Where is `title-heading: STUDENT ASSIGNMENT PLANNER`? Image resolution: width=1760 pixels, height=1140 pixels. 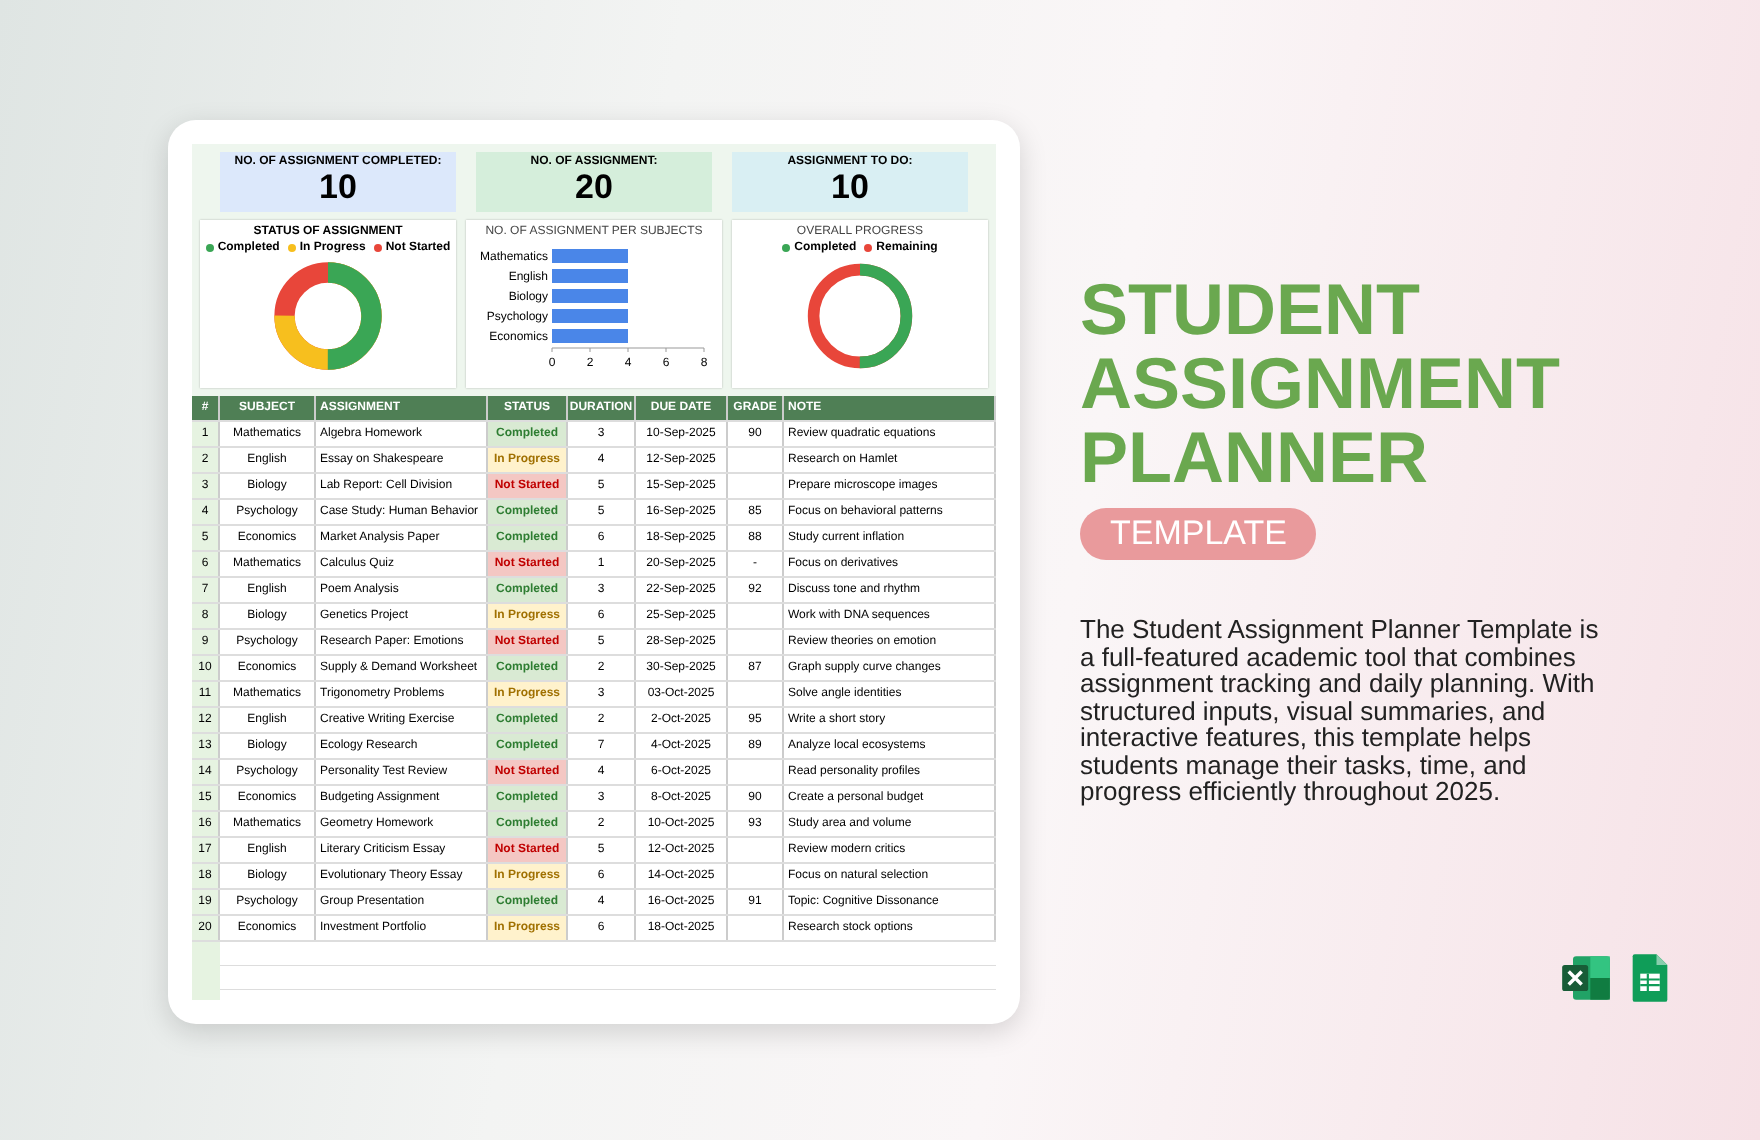 title-heading: STUDENT ASSIGNMENT PLANNER is located at coordinates (1320, 383).